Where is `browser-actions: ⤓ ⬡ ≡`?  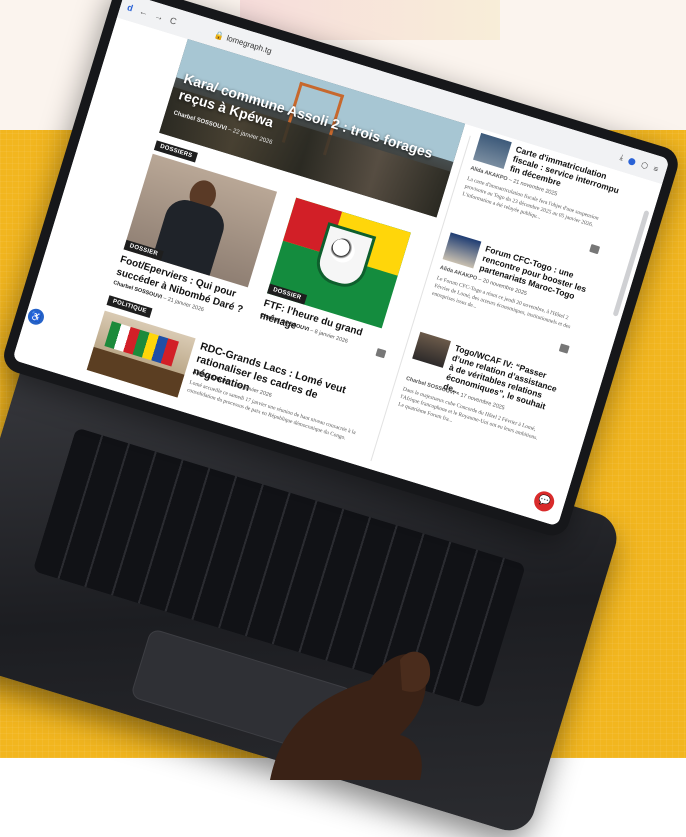 browser-actions: ⤓ ⬡ ≡ is located at coordinates (639, 163).